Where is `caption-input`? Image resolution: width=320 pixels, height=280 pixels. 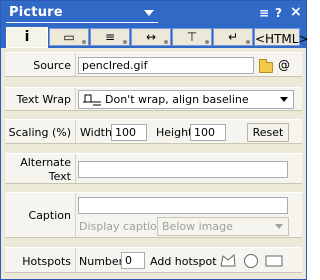 caption-input is located at coordinates (183, 205).